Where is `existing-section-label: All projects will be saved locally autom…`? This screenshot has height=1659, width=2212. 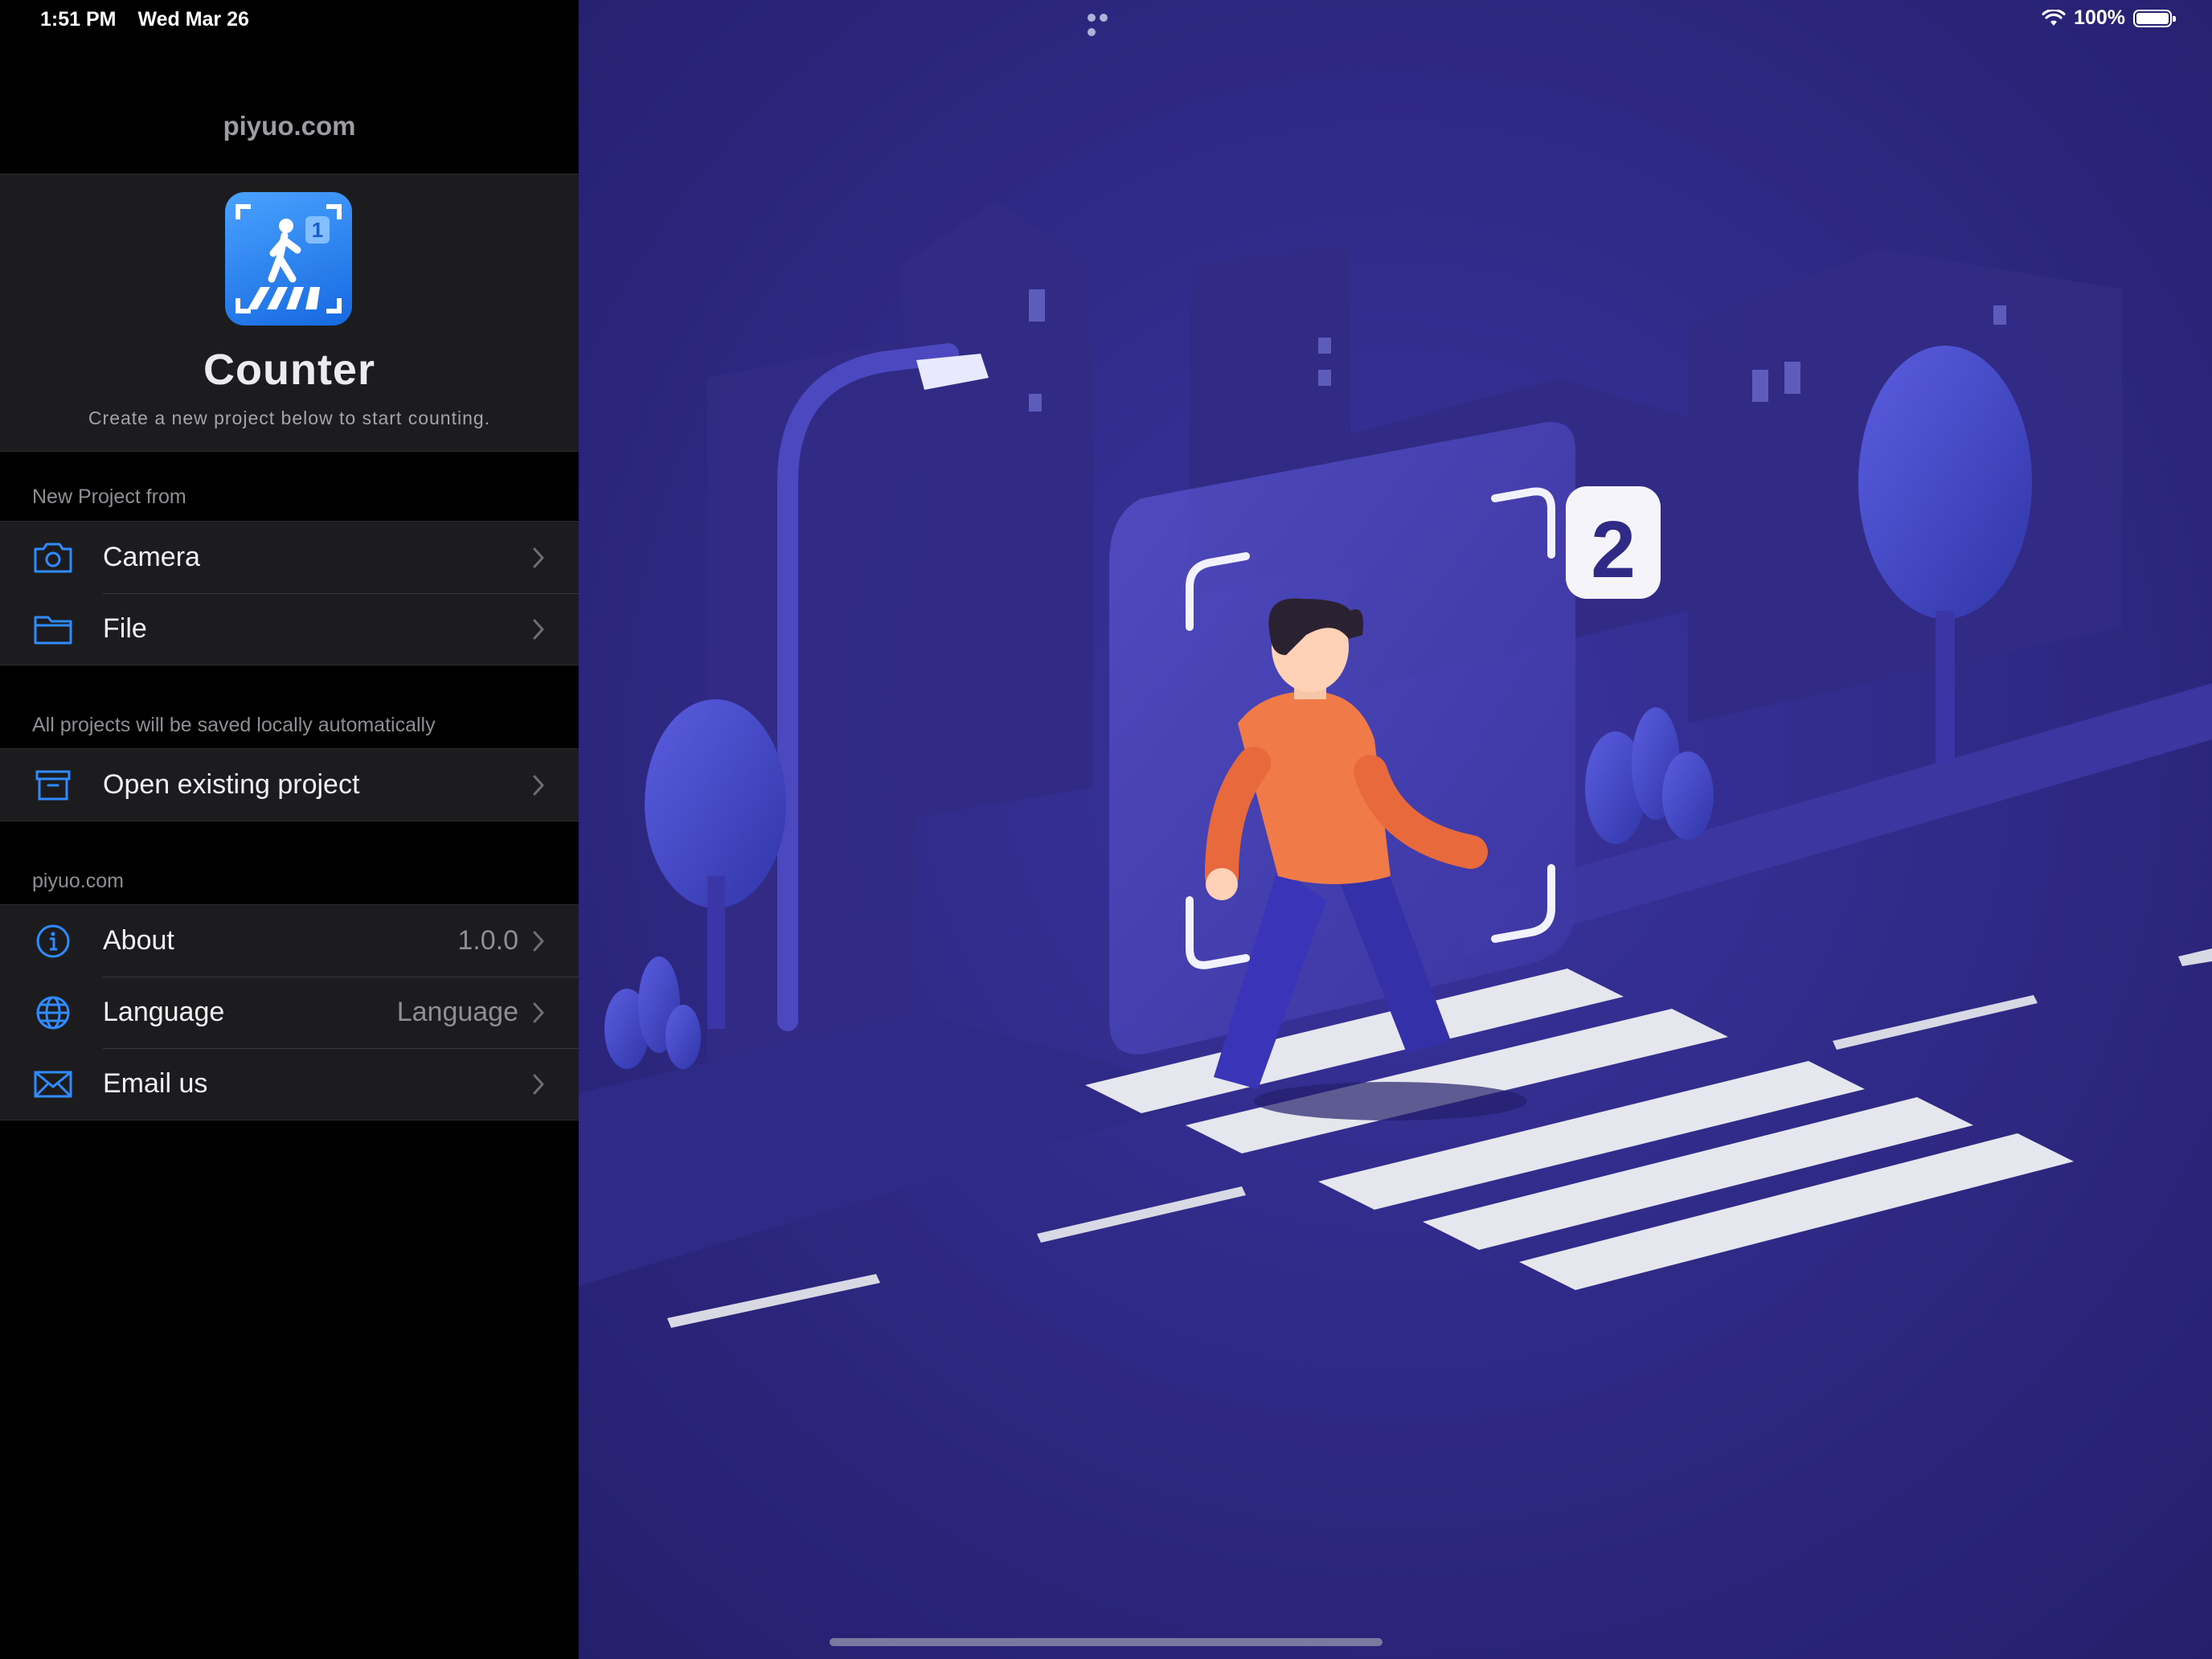
existing-section-label: All projects will be saved locally autom… is located at coordinates (234, 725).